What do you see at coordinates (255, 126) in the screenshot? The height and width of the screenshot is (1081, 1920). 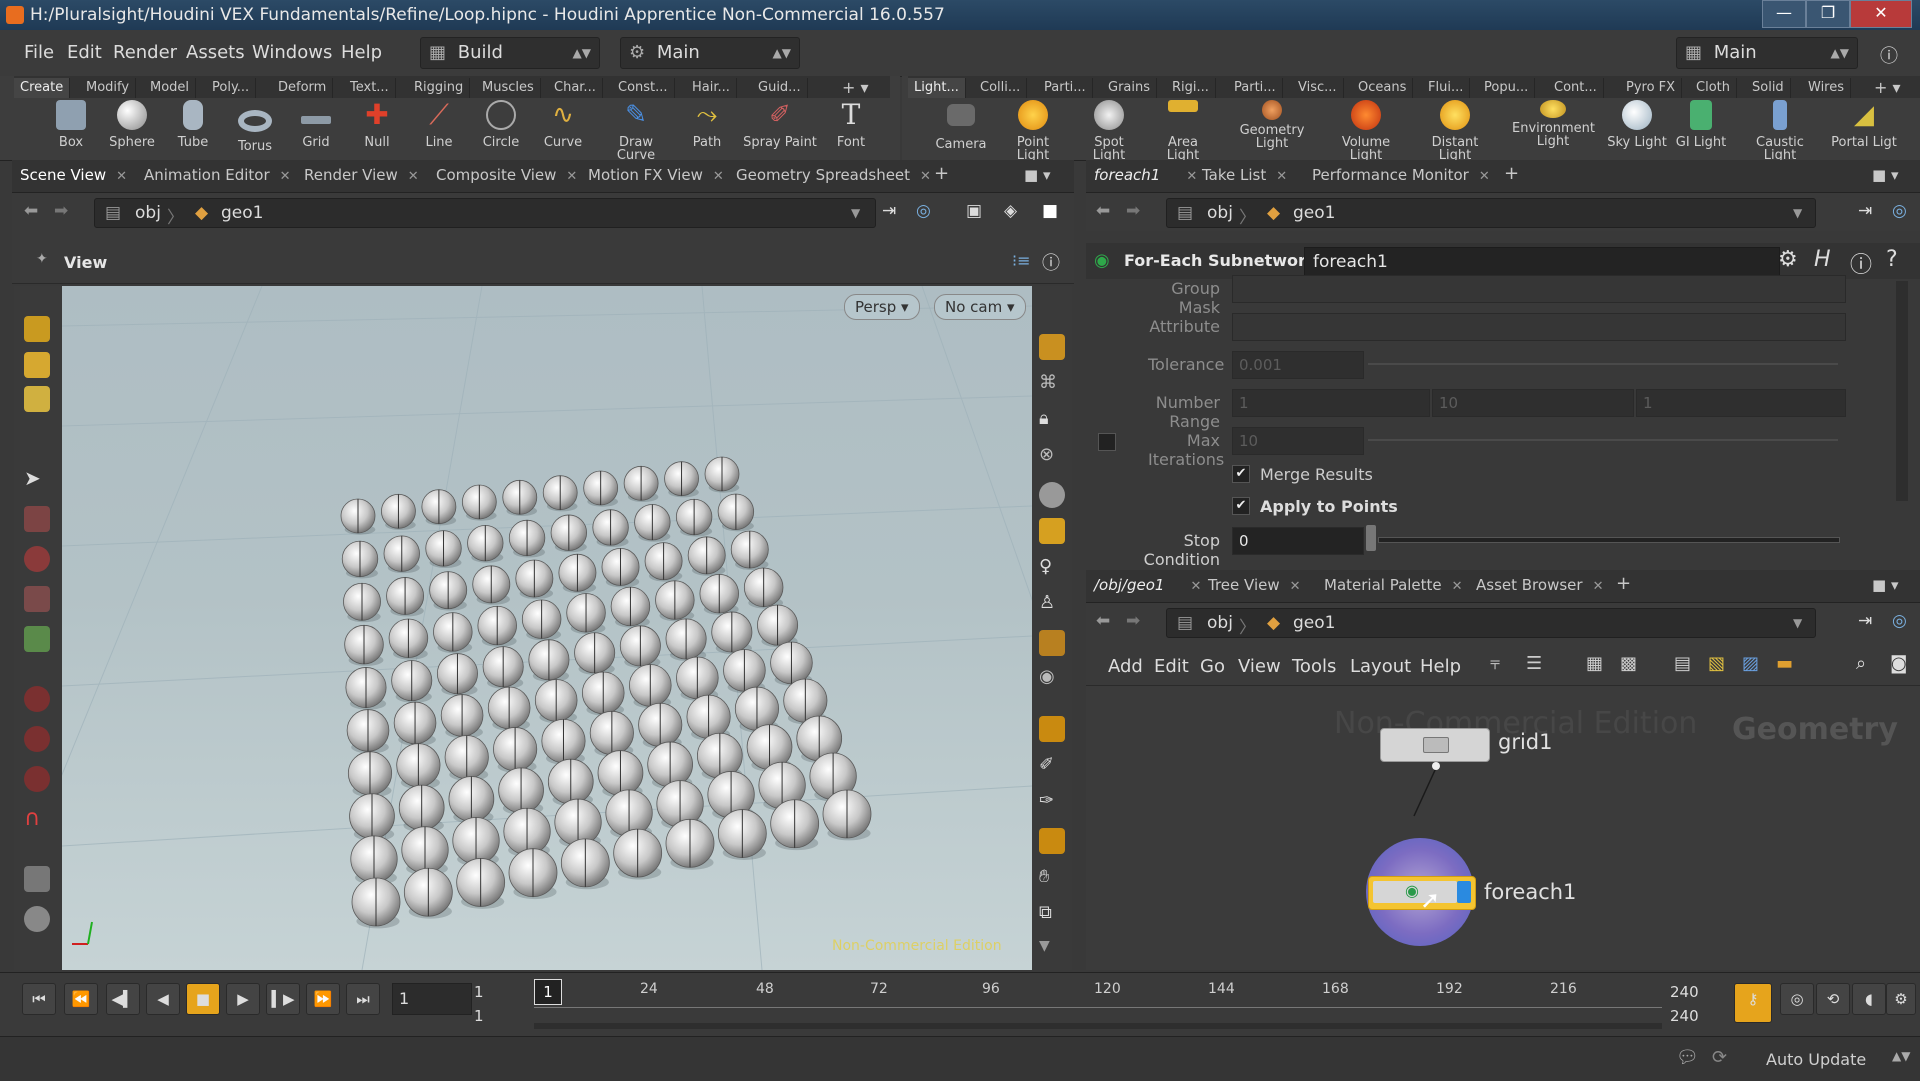 I see `tool-torus: Torus` at bounding box center [255, 126].